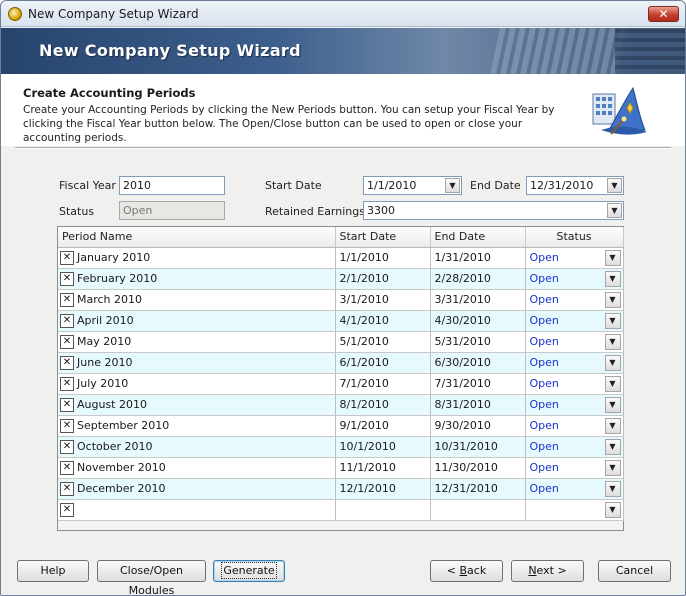 The height and width of the screenshot is (596, 686). Describe the element at coordinates (383, 342) in the screenshot. I see `start-date-cell: 5/1/2010` at that location.